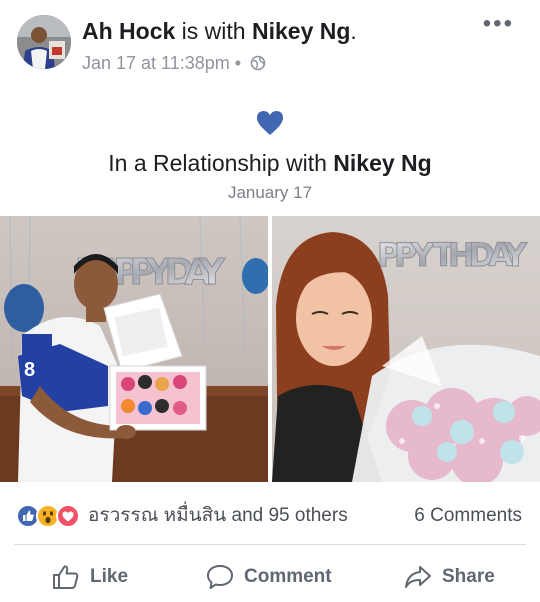 The width and height of the screenshot is (540, 602). I want to click on reaction-icons, so click(49, 516).